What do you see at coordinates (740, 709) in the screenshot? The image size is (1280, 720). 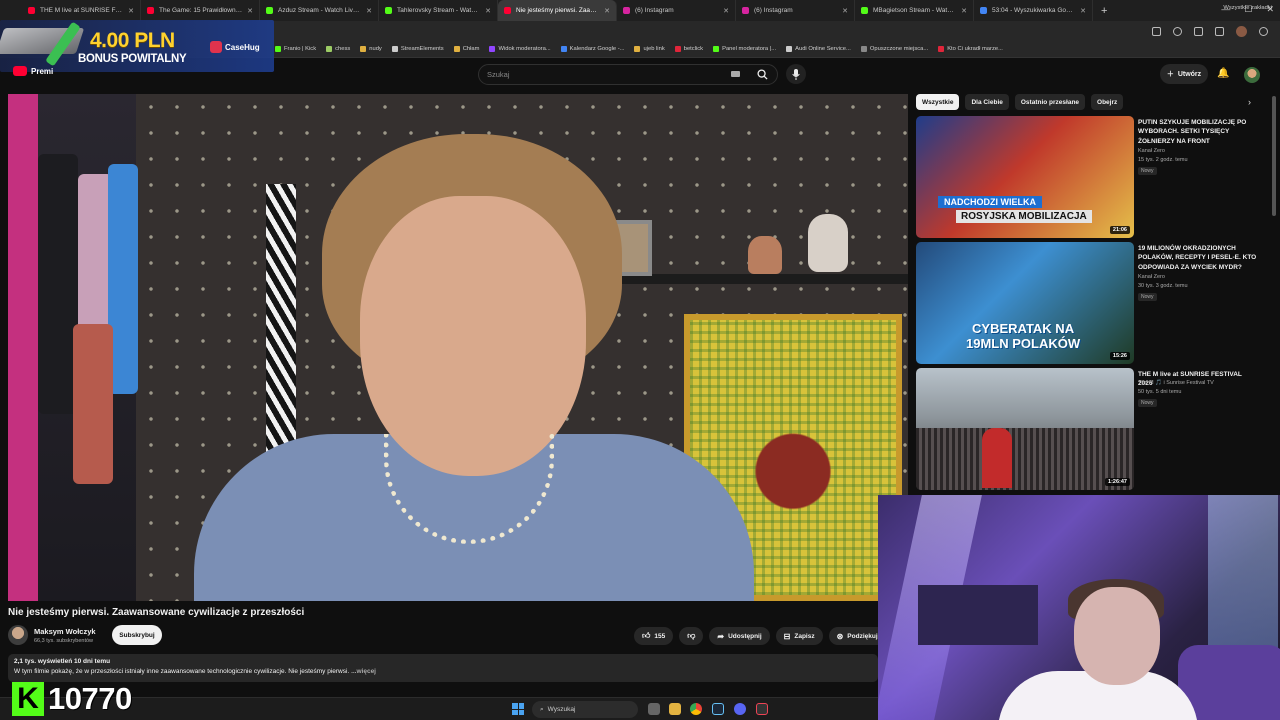 I see `discord-icon` at bounding box center [740, 709].